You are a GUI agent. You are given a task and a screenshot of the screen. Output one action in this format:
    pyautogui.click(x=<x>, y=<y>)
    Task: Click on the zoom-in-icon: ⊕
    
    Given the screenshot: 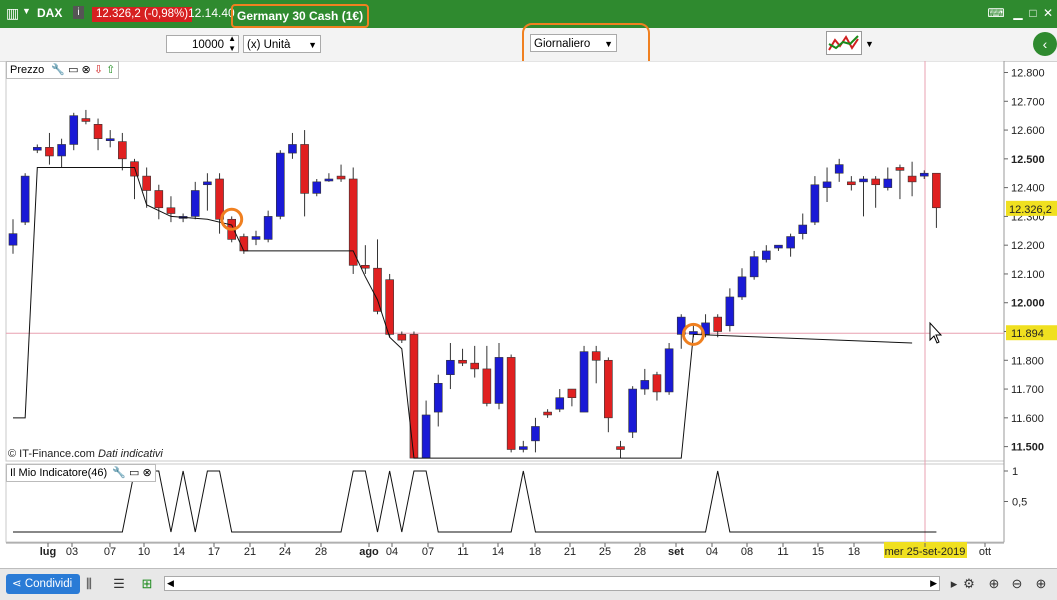 What is the action you would take?
    pyautogui.click(x=1041, y=584)
    